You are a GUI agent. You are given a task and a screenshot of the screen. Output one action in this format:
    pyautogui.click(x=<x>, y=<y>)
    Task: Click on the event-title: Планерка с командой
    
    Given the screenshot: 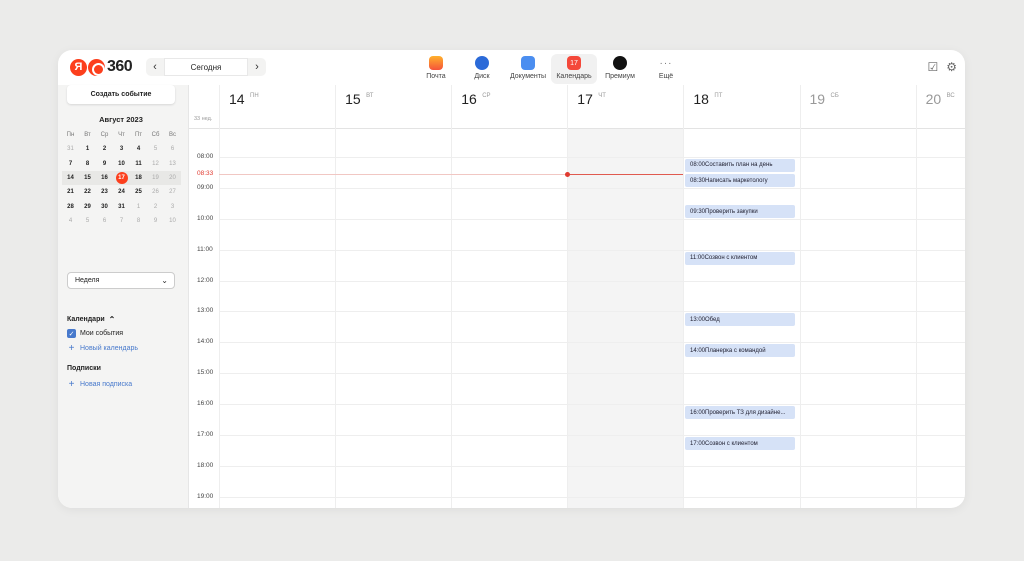 What is the action you would take?
    pyautogui.click(x=735, y=350)
    